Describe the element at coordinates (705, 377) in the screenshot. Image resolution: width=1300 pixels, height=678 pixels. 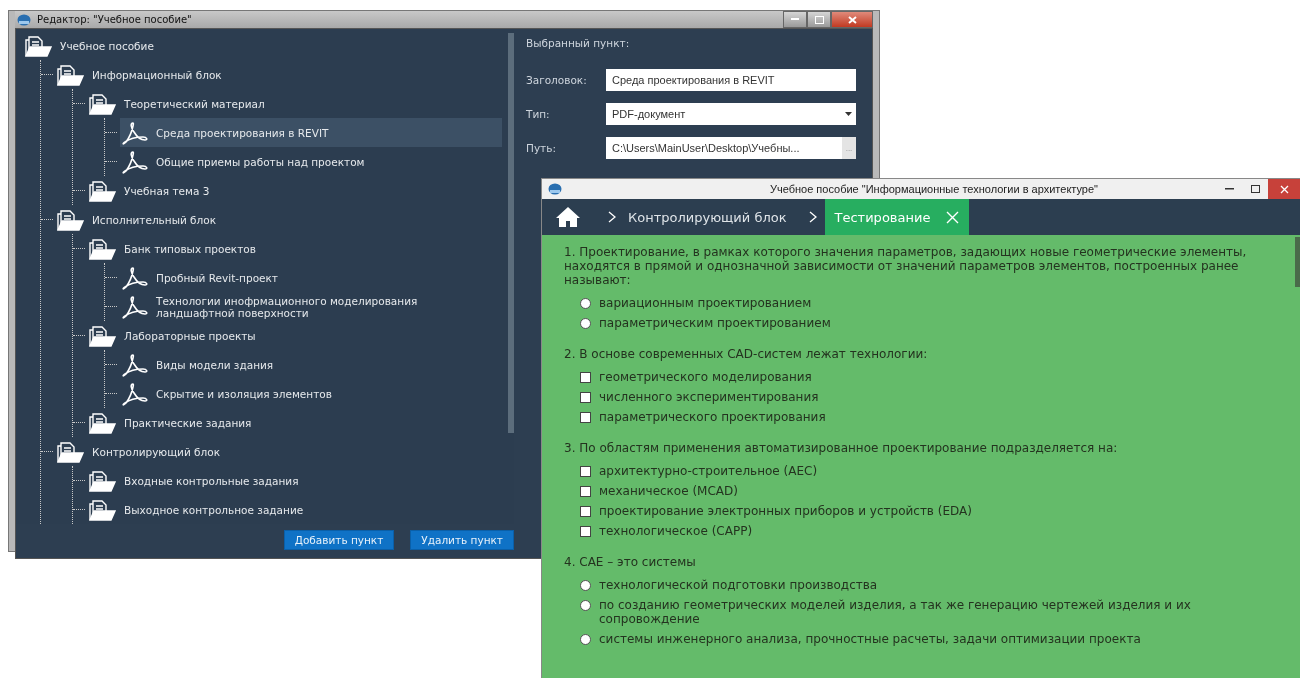
I see `answer-option: геометрического моделирования` at that location.